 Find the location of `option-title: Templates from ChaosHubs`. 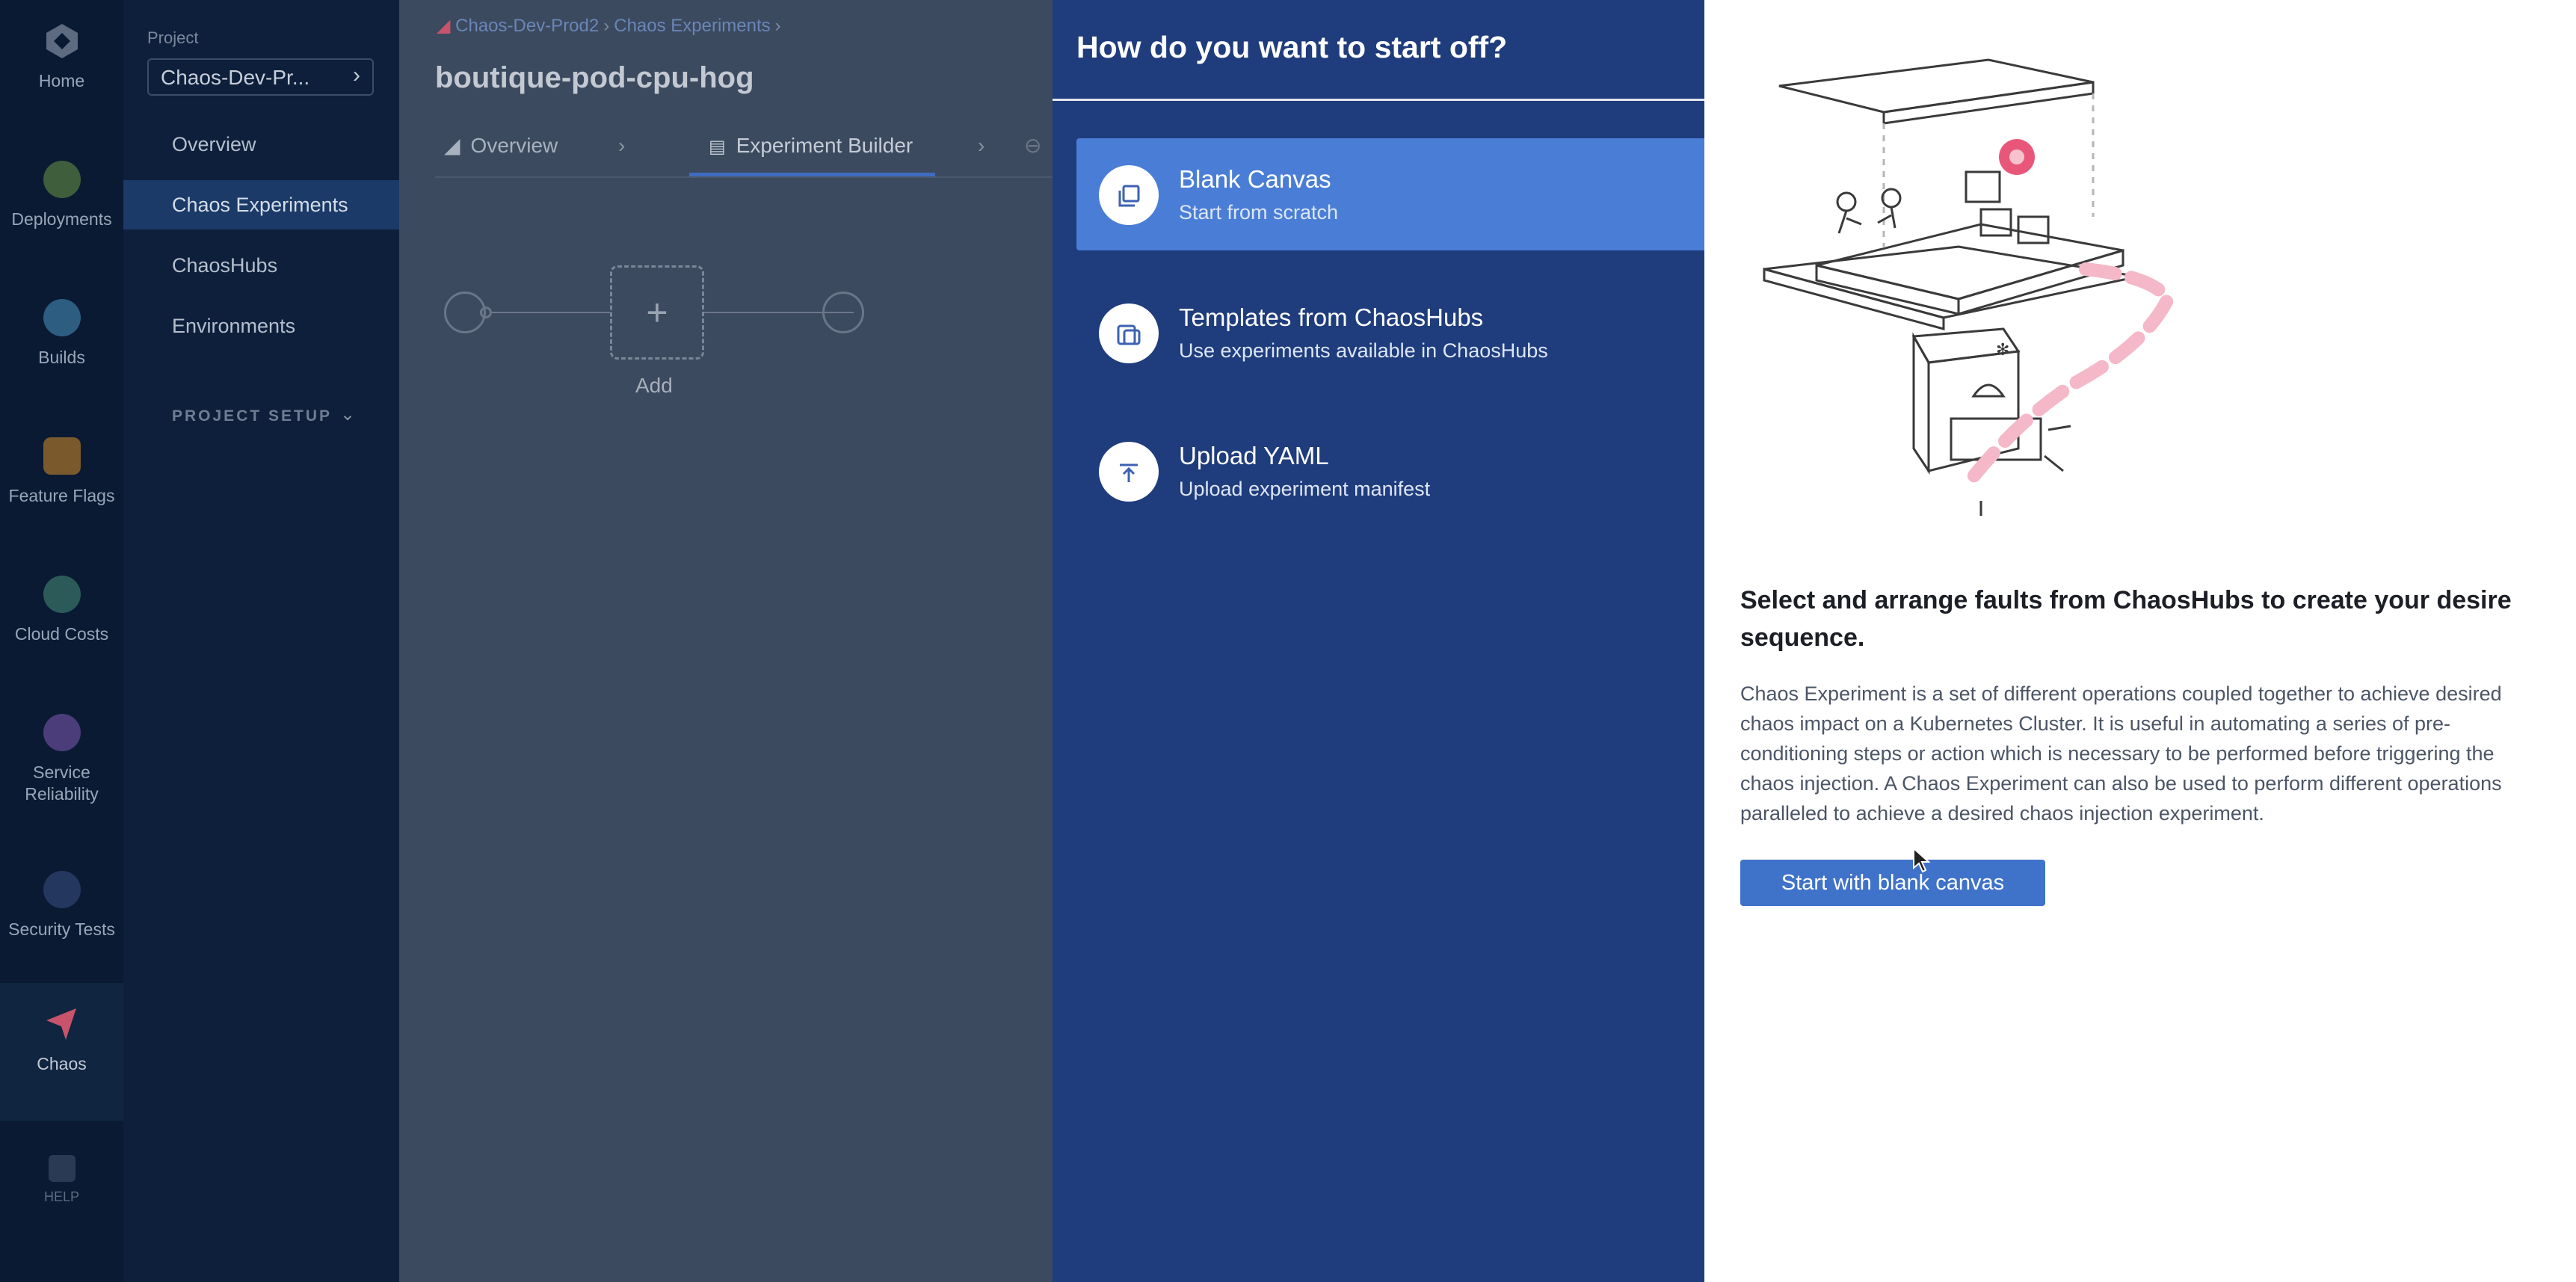

option-title: Templates from ChaosHubs is located at coordinates (1331, 317).